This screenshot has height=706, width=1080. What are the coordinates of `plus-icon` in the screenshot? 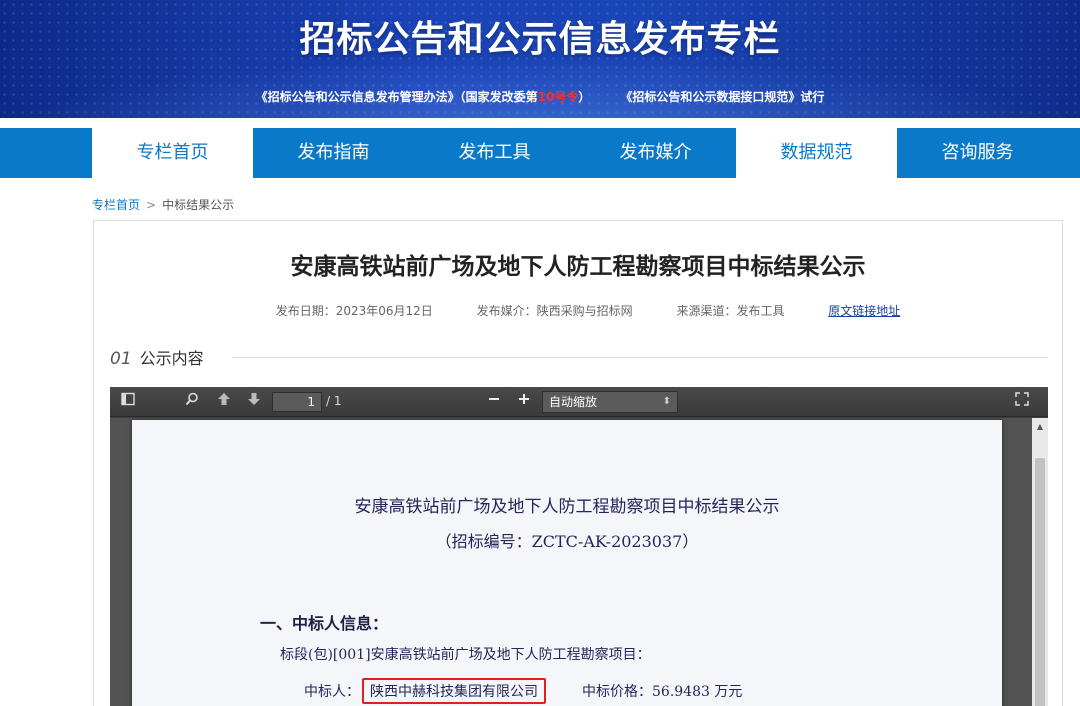 It's located at (524, 402).